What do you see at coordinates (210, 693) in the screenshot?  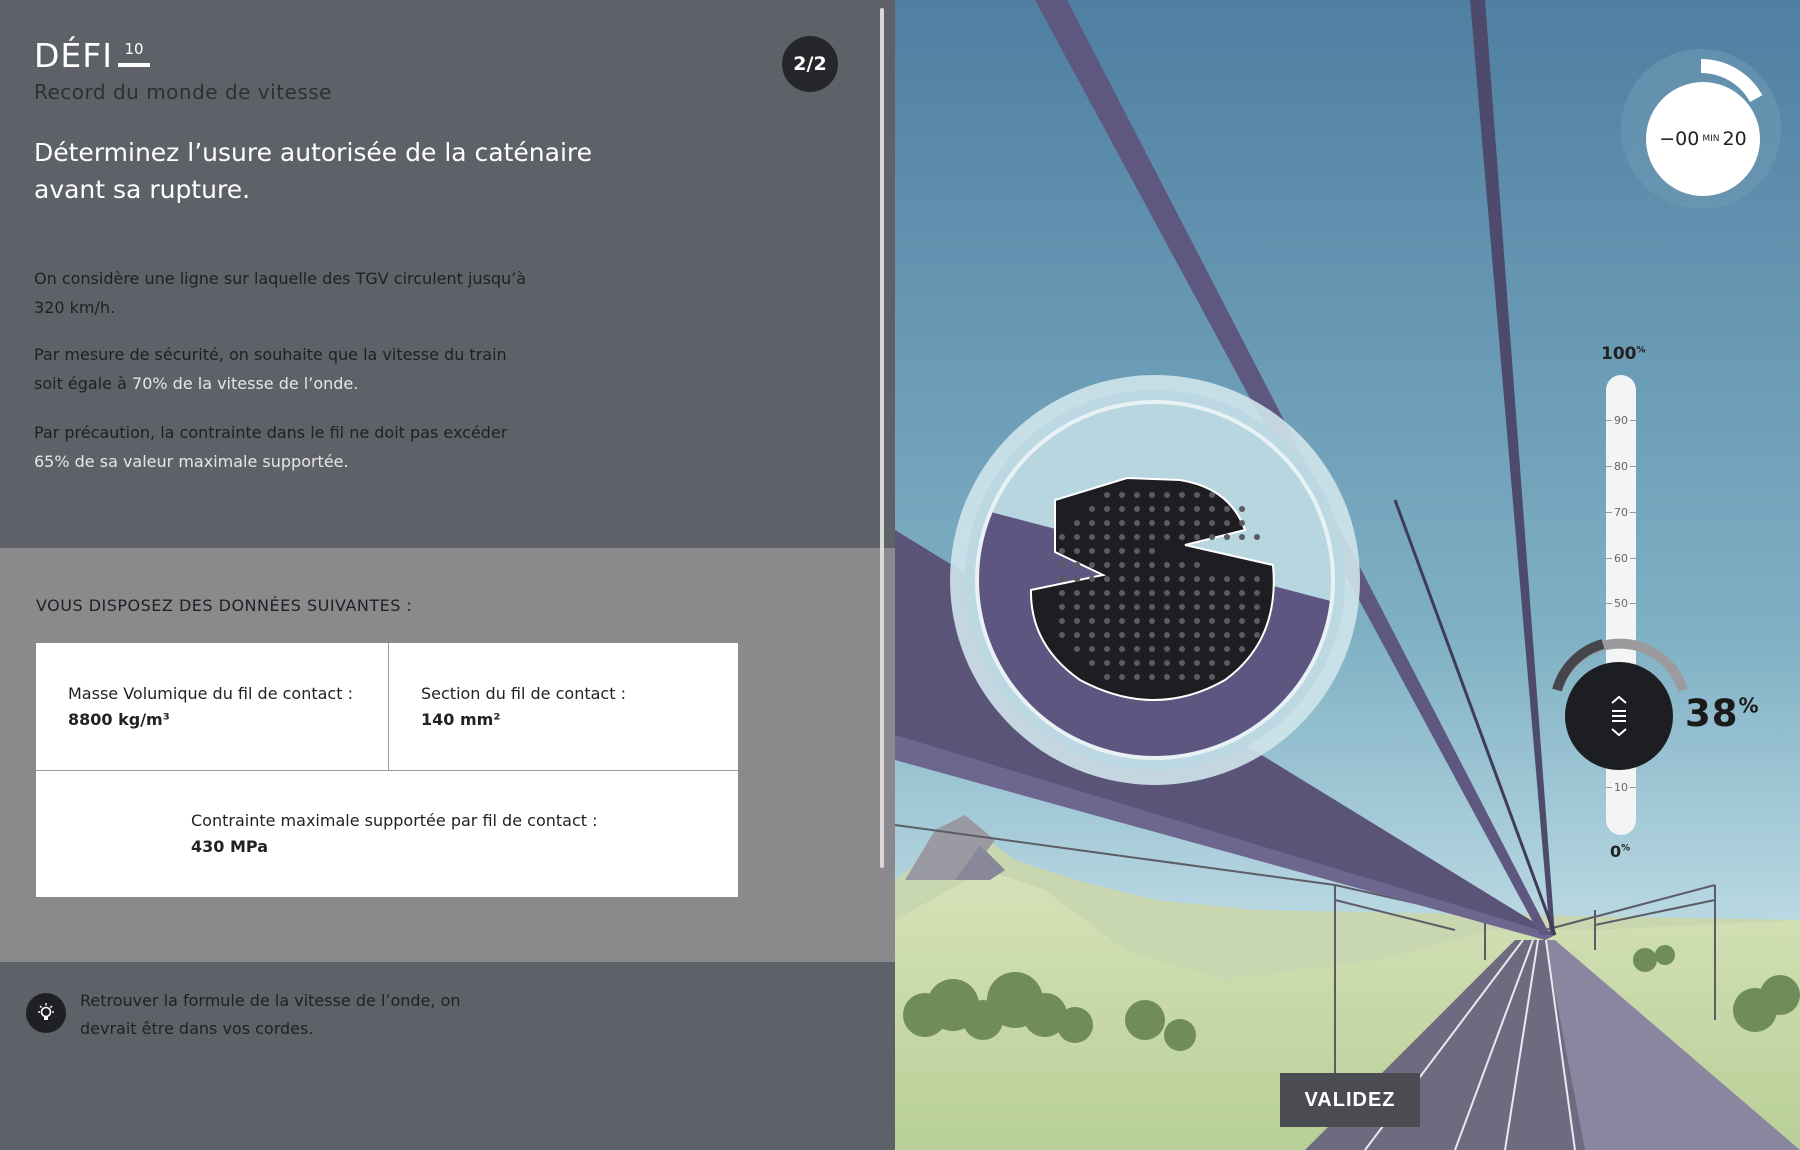 I see `data-cell-density-label: Masse Volumique du fil de contact :` at bounding box center [210, 693].